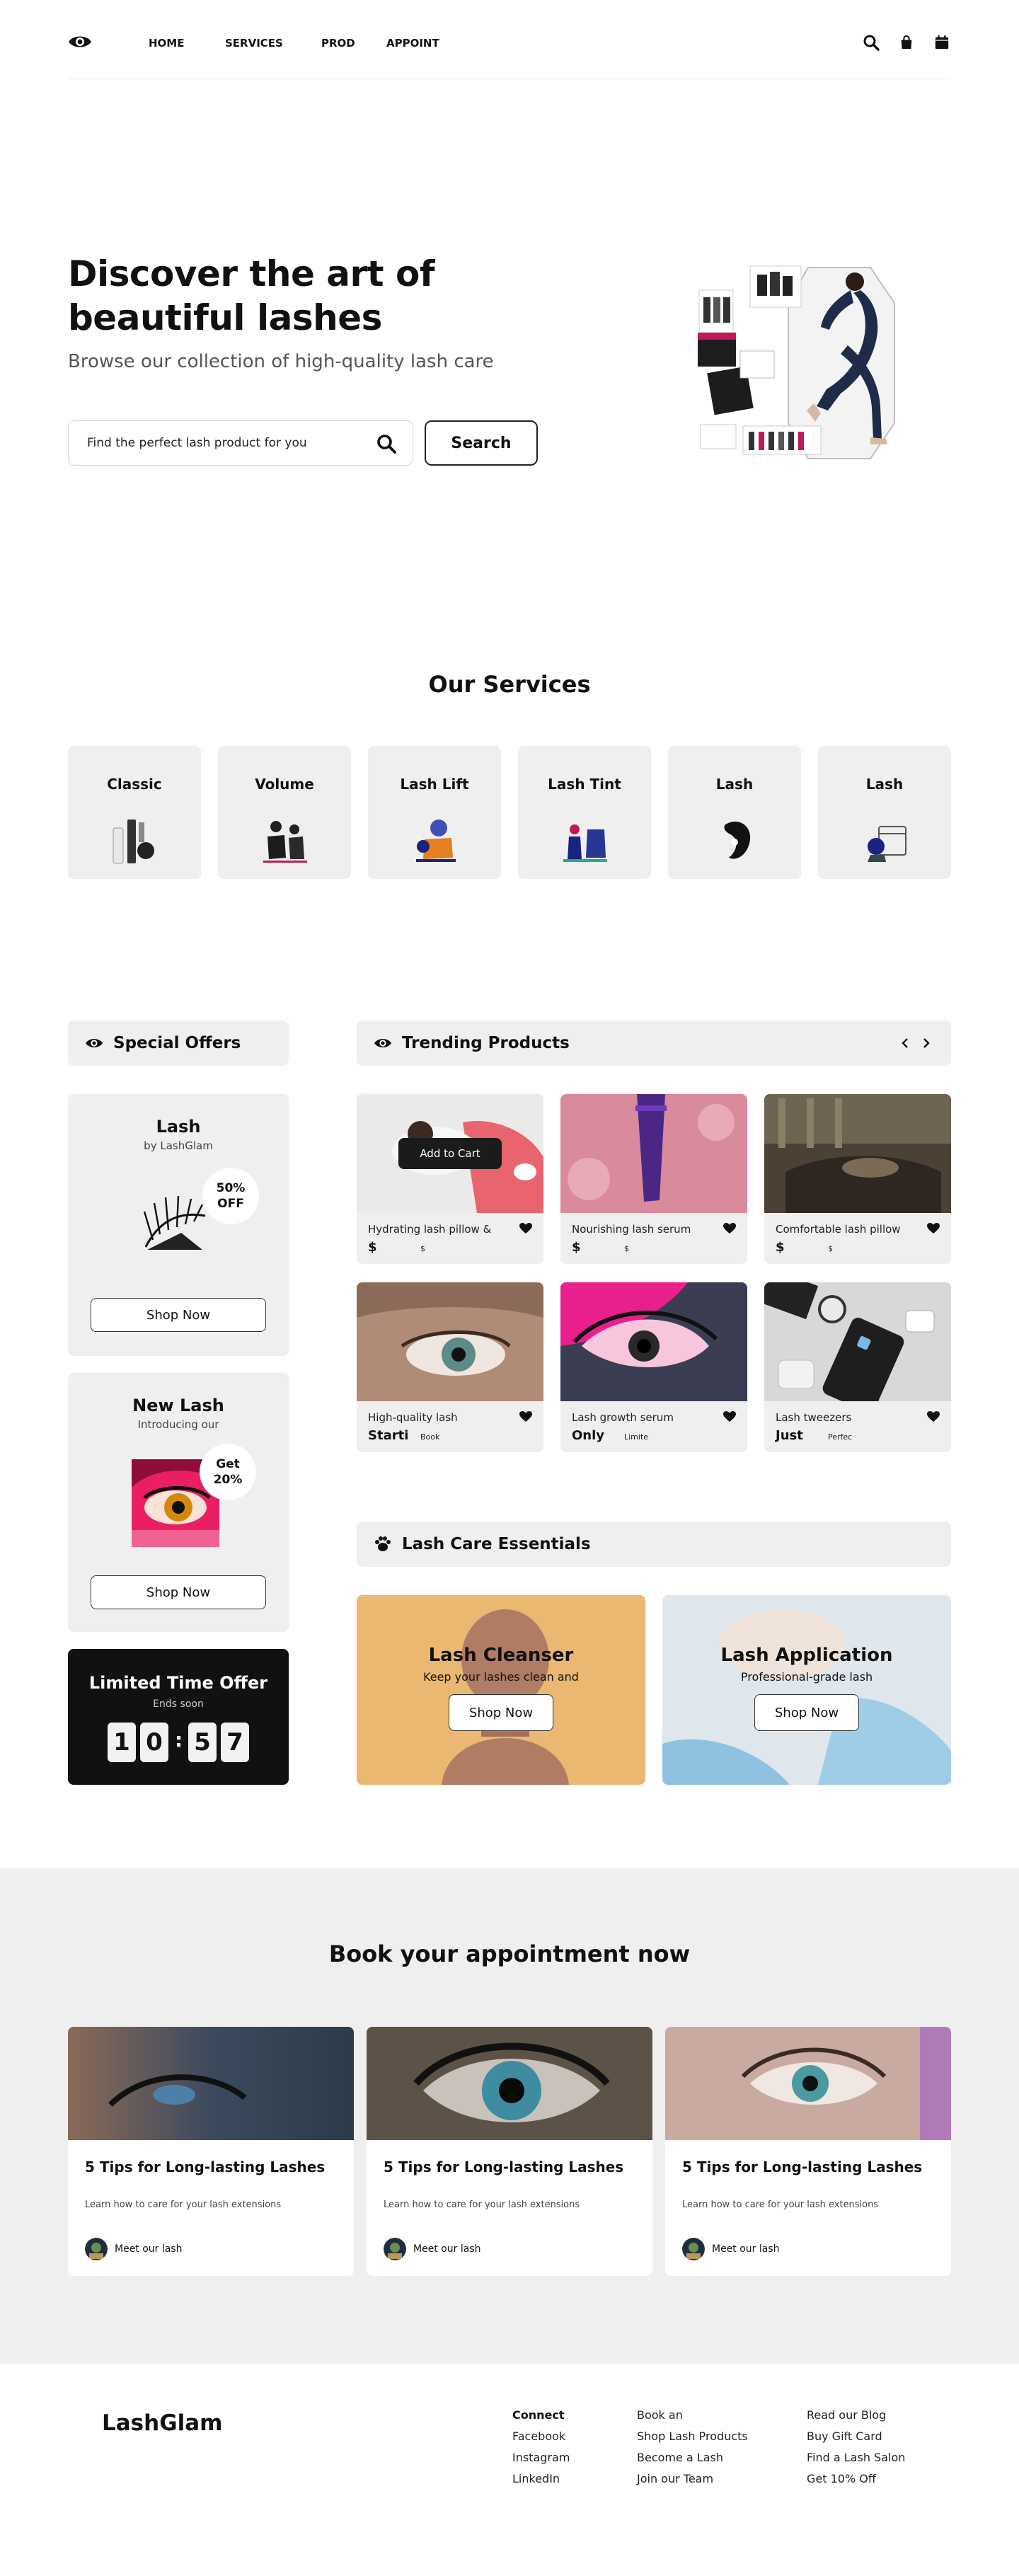 Image resolution: width=1019 pixels, height=2576 pixels. Describe the element at coordinates (251, 296) in the screenshot. I see `hero-title: Discover the art of beautiful lashes` at that location.